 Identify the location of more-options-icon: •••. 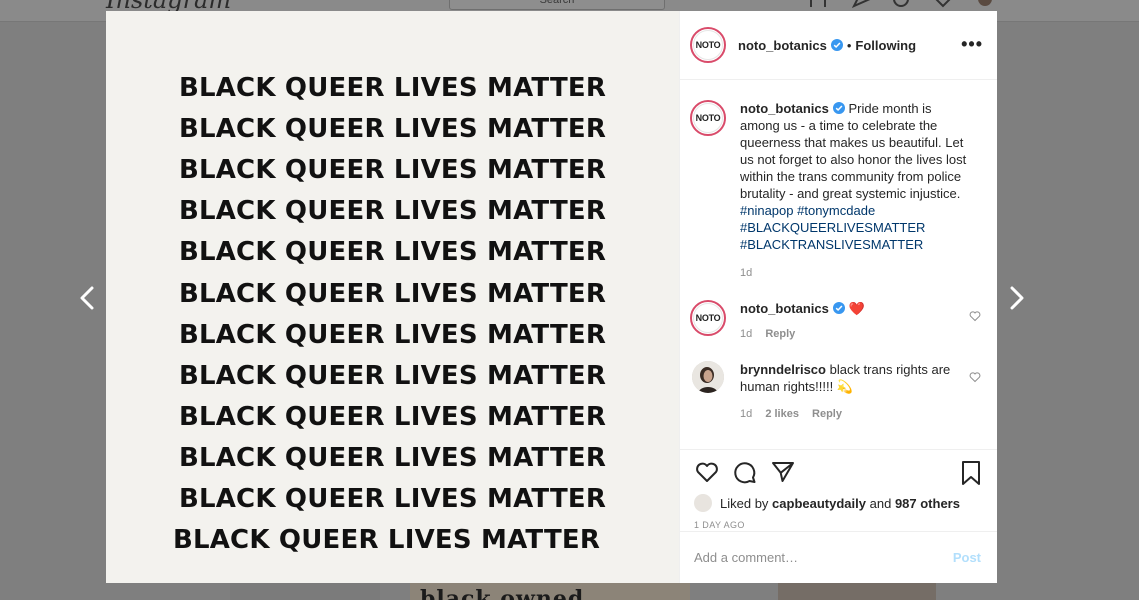
(972, 44).